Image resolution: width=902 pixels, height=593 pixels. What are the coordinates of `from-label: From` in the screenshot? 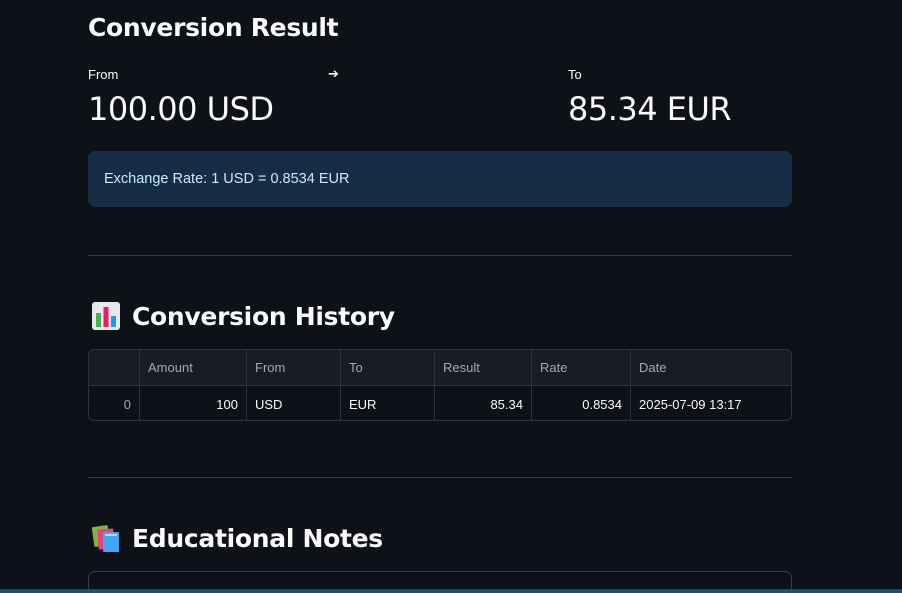 It's located at (103, 74).